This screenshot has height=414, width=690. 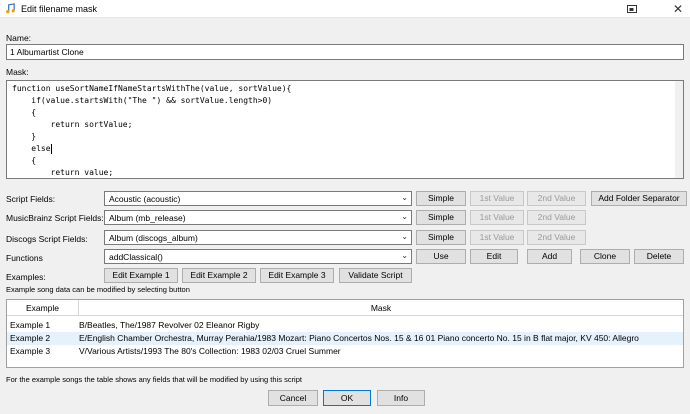 What do you see at coordinates (59, 9) in the screenshot?
I see `window-title: Edit filename mask` at bounding box center [59, 9].